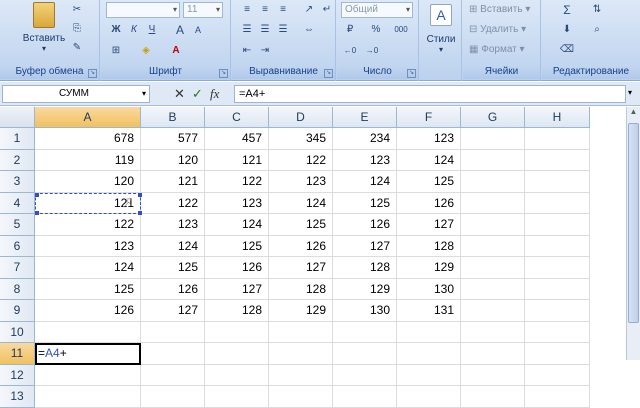 Image resolution: width=640 pixels, height=408 pixels. What do you see at coordinates (493, 268) in the screenshot?
I see `cell-g7` at bounding box center [493, 268].